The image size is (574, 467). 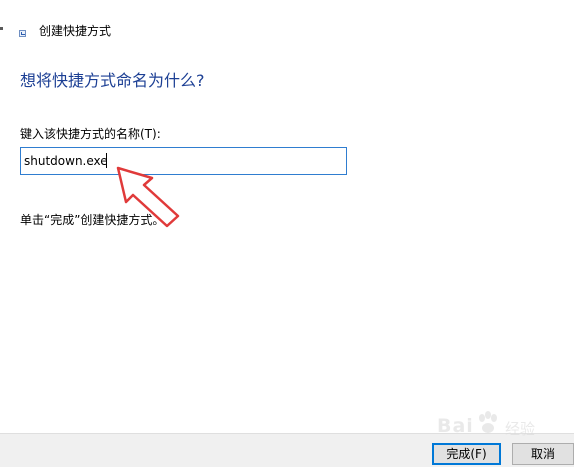 I want to click on paw-icon, so click(x=488, y=422).